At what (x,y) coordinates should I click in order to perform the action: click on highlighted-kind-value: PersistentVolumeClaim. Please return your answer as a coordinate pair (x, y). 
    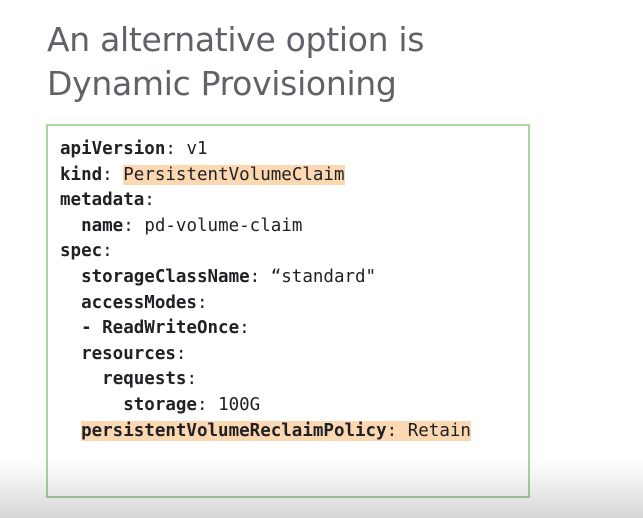
    Looking at the image, I should click on (234, 174).